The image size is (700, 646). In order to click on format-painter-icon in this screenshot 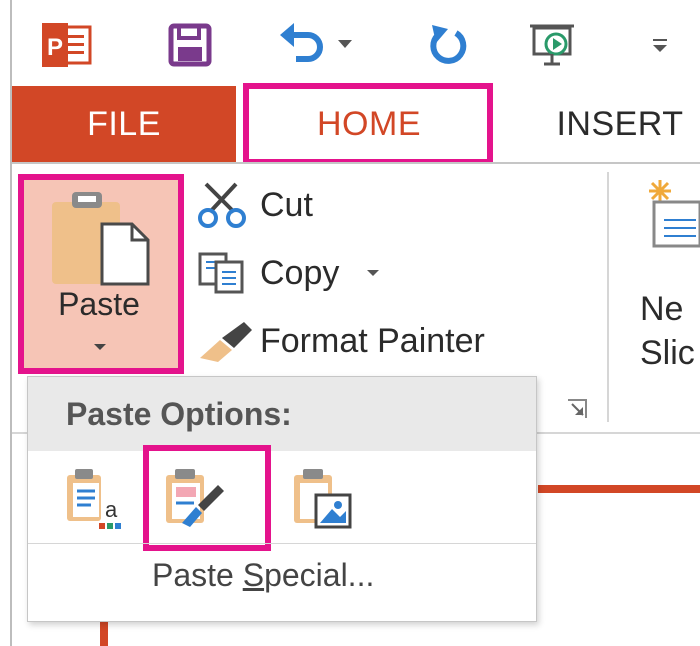, I will do `click(228, 341)`.